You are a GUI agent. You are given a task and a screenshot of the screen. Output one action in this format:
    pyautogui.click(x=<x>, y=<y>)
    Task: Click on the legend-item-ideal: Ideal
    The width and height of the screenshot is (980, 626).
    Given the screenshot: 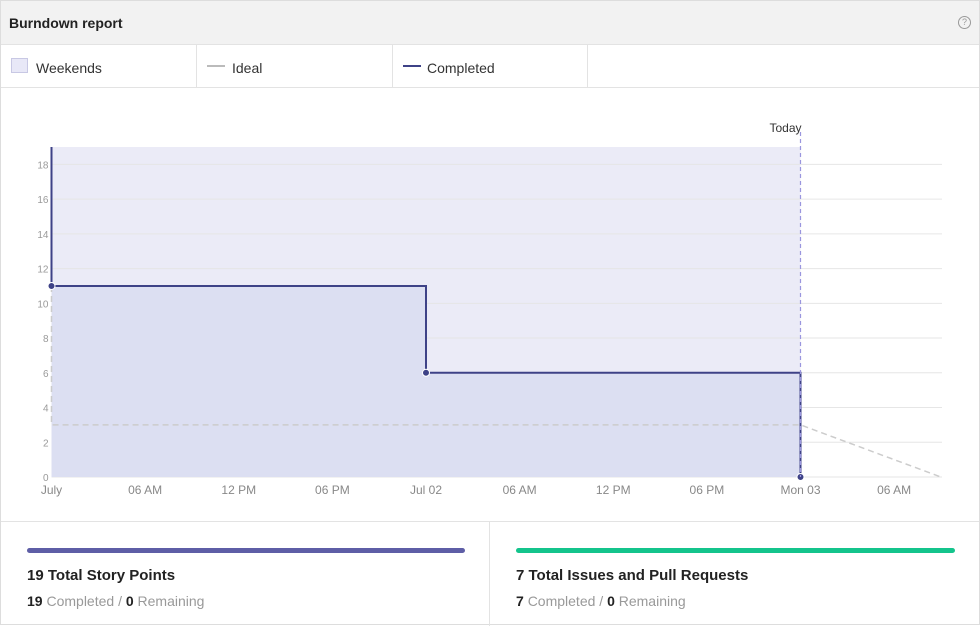 What is the action you would take?
    pyautogui.click(x=295, y=66)
    